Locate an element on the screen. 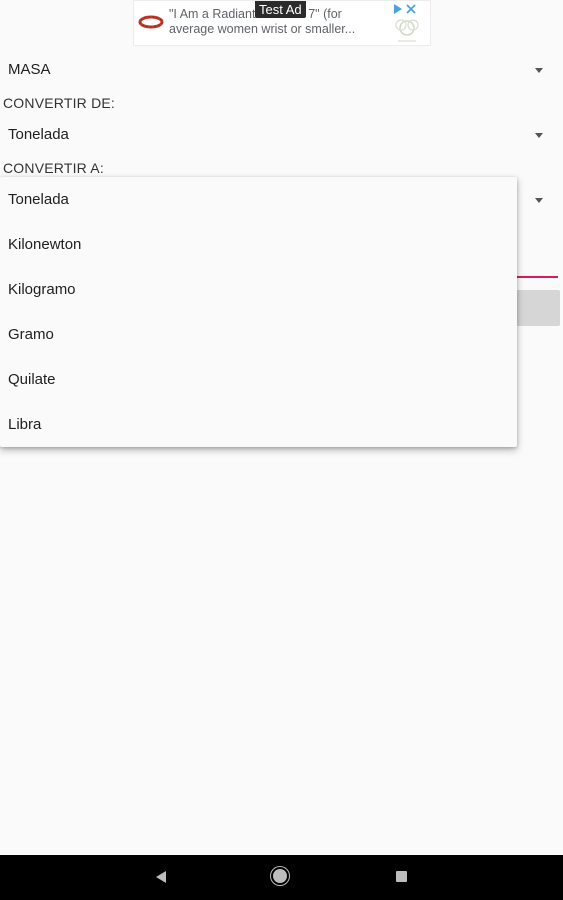 The height and width of the screenshot is (900, 563). dropdown-item-label: Quilate is located at coordinates (32, 379).